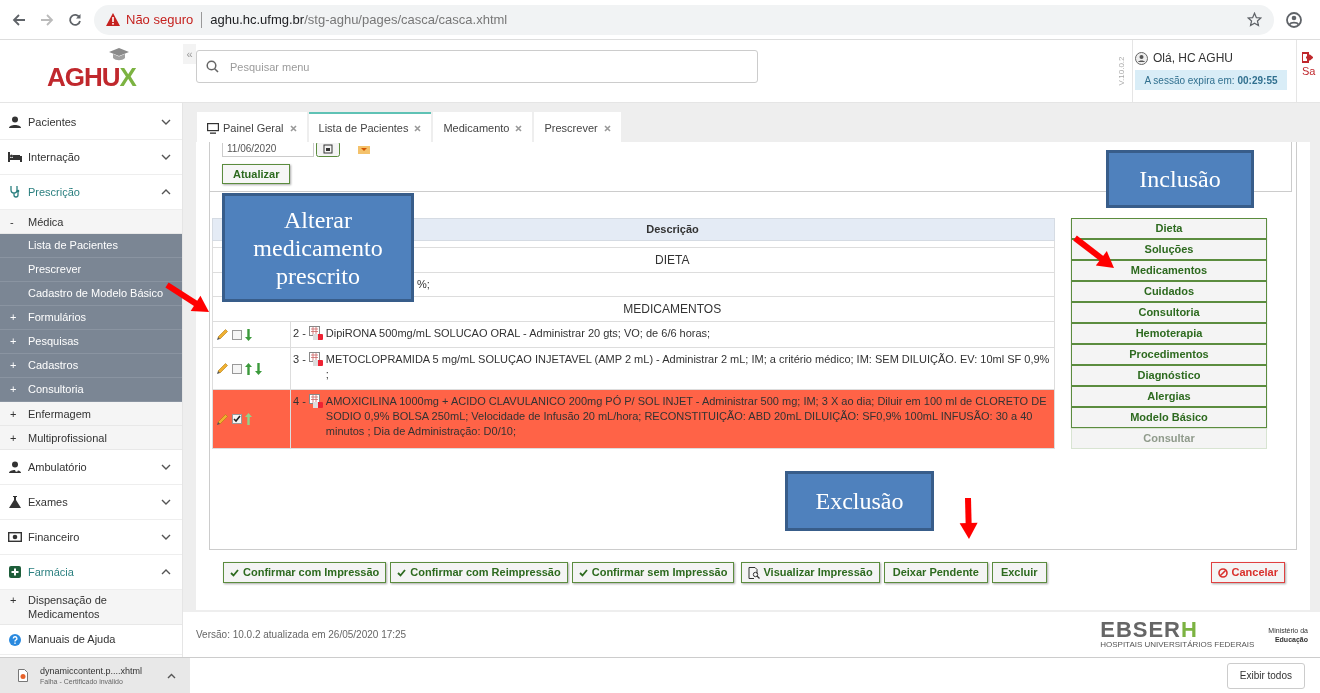 This screenshot has width=1320, height=693. What do you see at coordinates (1265, 675) in the screenshot?
I see `show-all-button: Exibir todos` at bounding box center [1265, 675].